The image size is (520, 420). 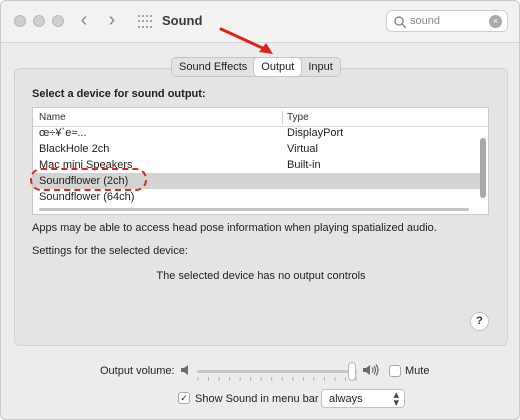 What do you see at coordinates (256, 197) in the screenshot?
I see `table-row: Soundflower (64ch)` at bounding box center [256, 197].